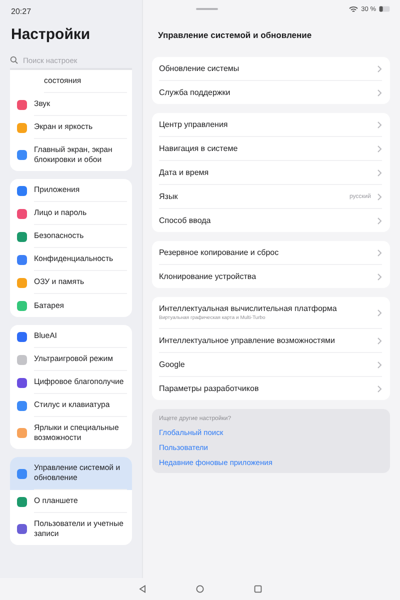 The height and width of the screenshot is (600, 400). Describe the element at coordinates (384, 9) in the screenshot. I see `battery-icon` at that location.